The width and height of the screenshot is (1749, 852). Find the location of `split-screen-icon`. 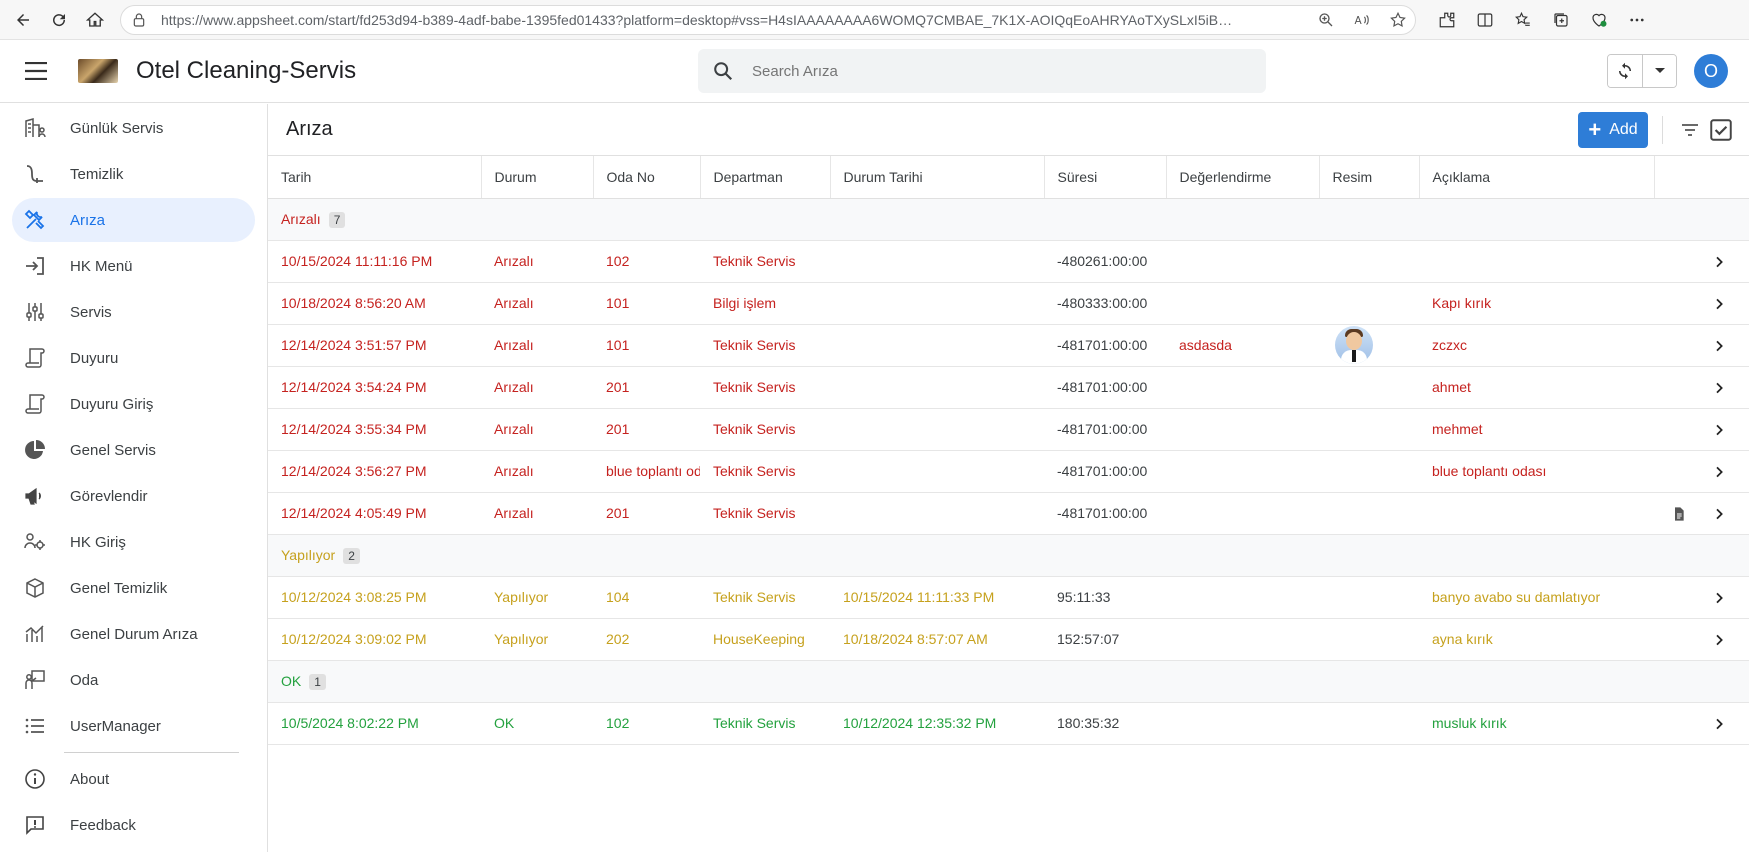

split-screen-icon is located at coordinates (1485, 20).